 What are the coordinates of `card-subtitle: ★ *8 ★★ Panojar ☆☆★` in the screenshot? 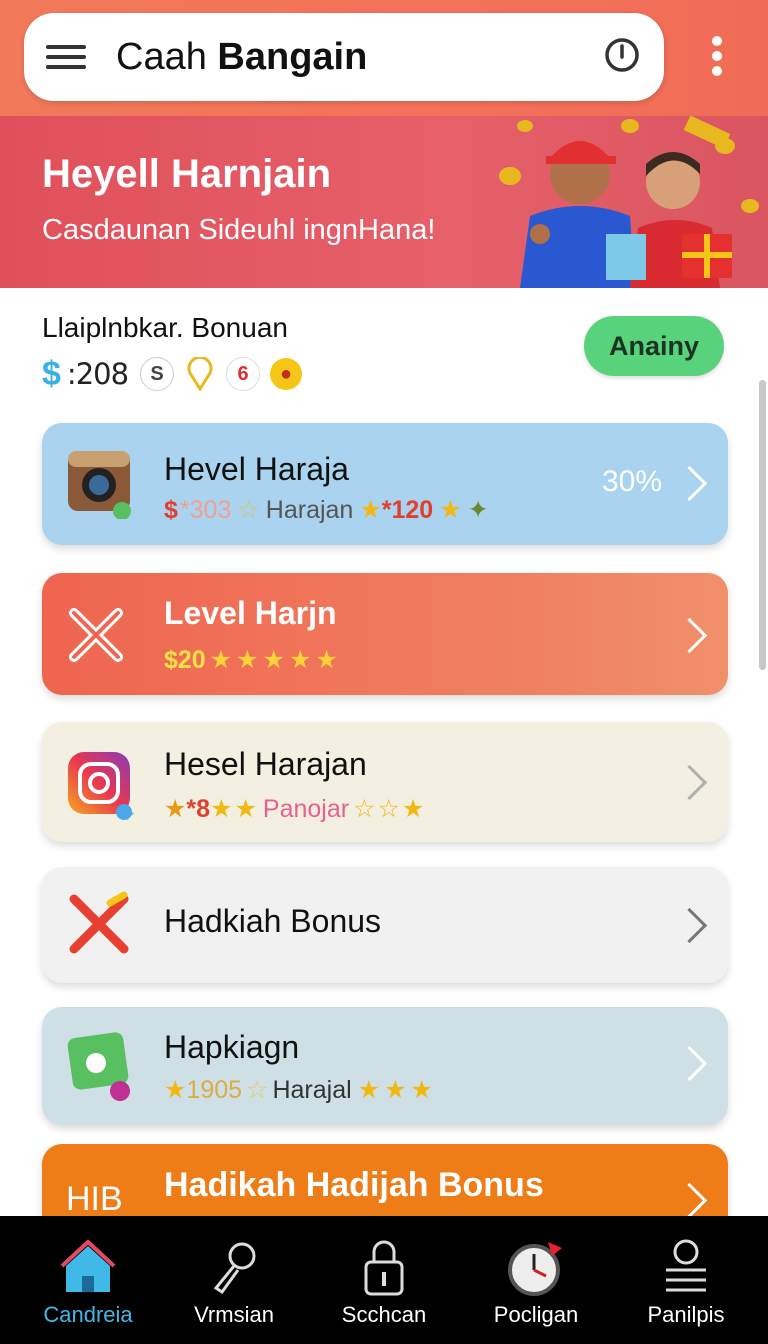 It's located at (295, 809).